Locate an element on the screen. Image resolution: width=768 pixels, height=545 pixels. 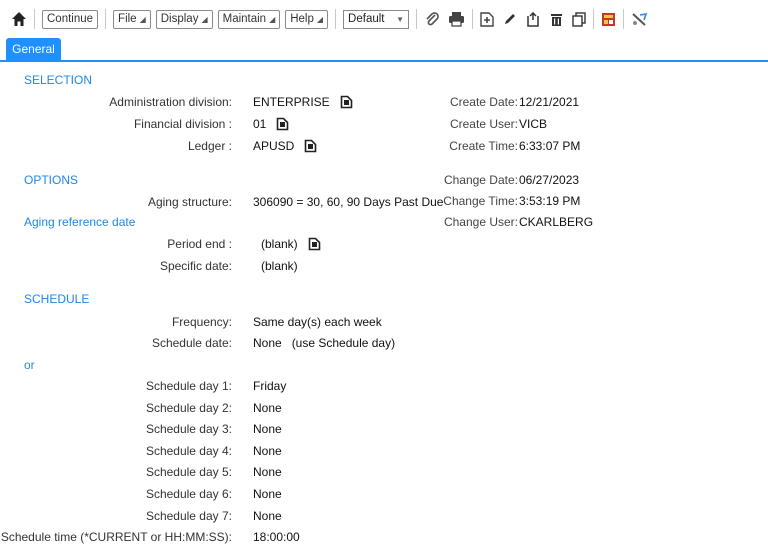
change-date-value: 06/27/2023 is located at coordinates (549, 180).